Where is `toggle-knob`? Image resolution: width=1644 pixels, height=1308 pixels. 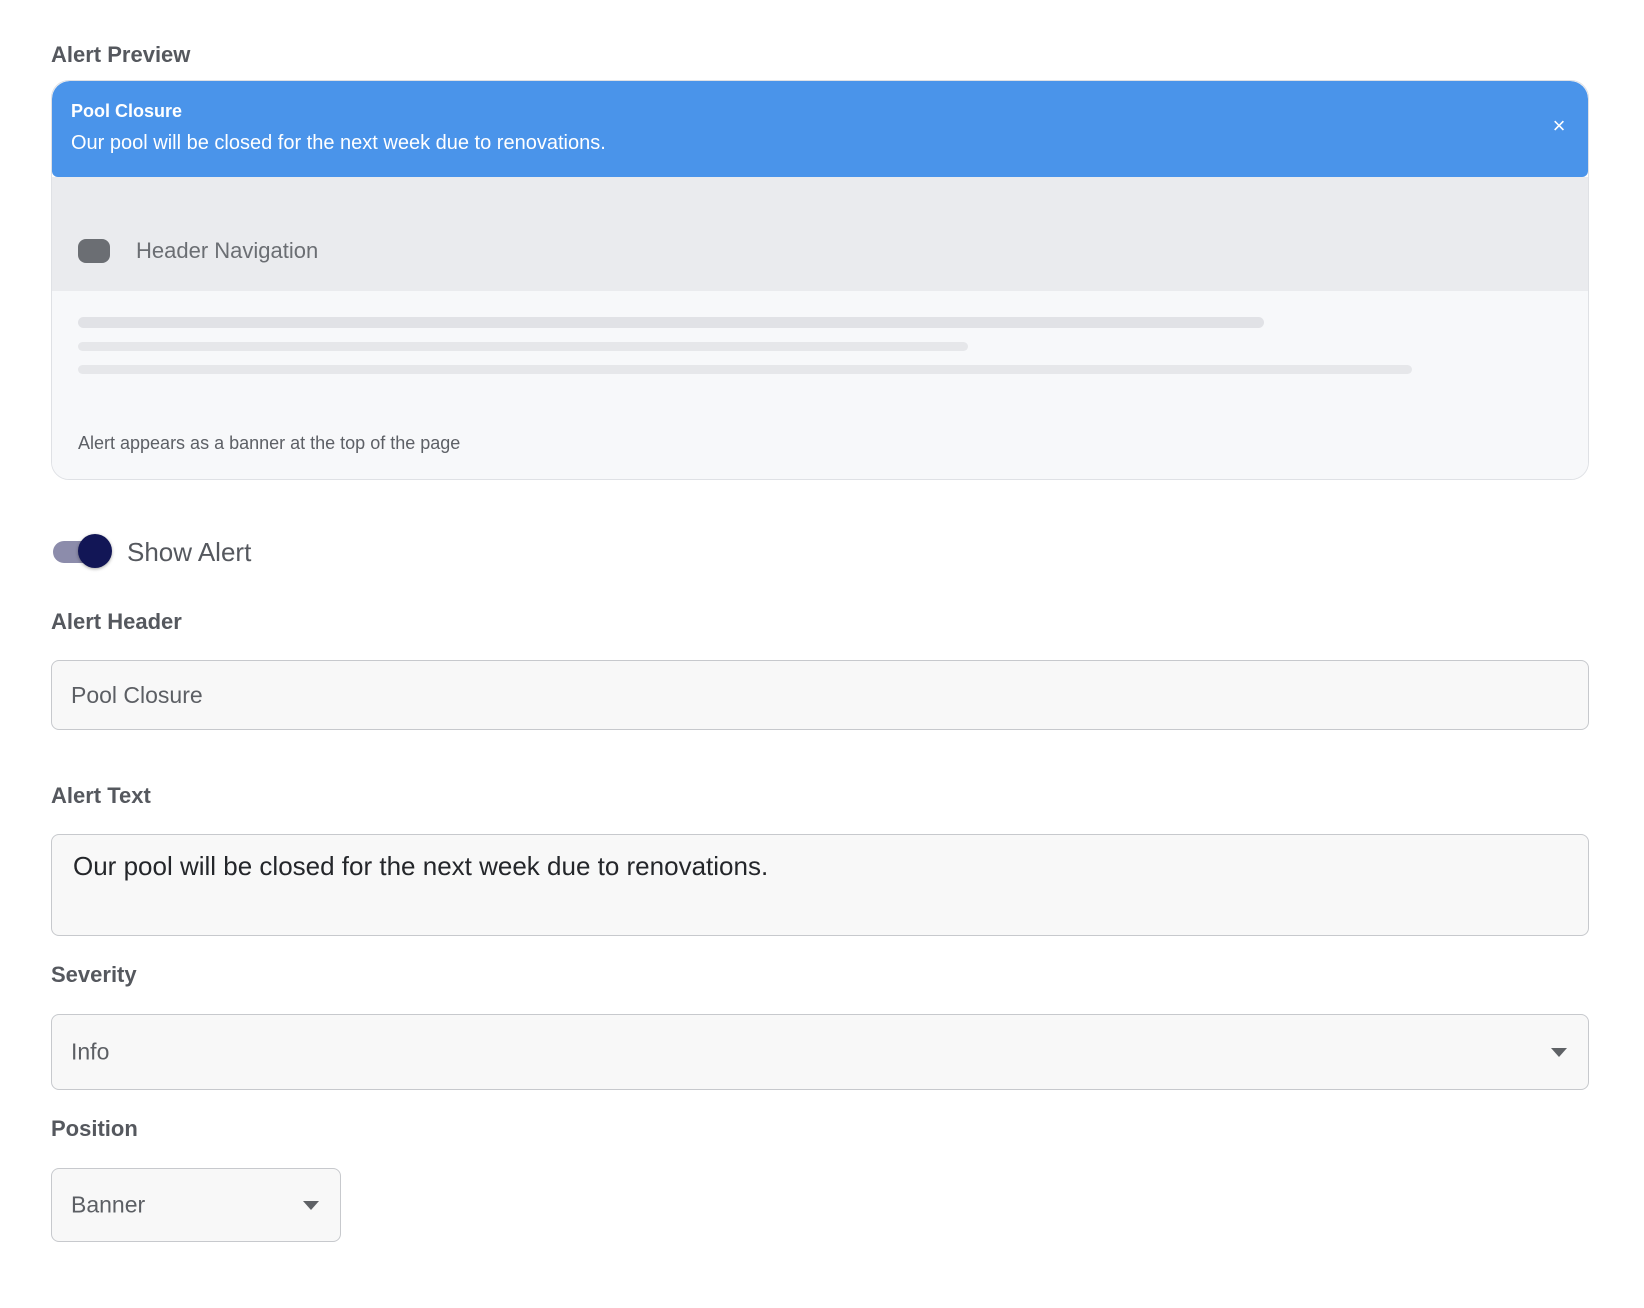
toggle-knob is located at coordinates (95, 551).